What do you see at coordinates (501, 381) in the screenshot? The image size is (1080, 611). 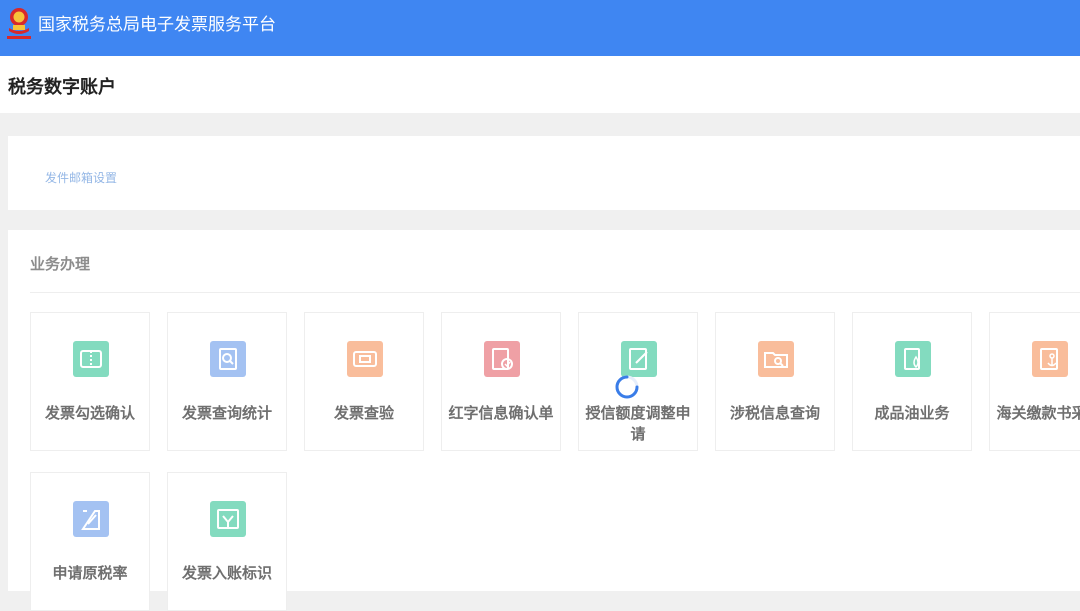 I see `tile-red-letter-confirm: 红字信息确认单` at bounding box center [501, 381].